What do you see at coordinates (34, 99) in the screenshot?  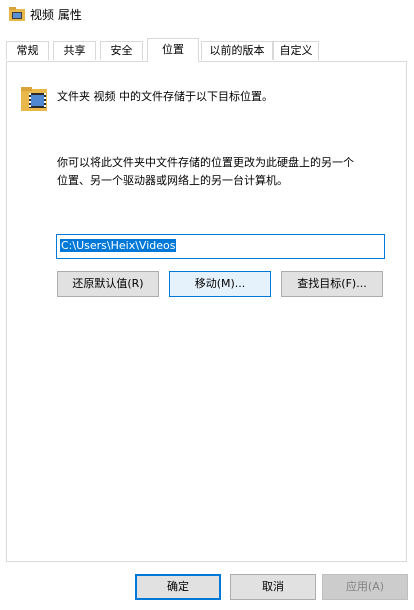 I see `video-folder-icon` at bounding box center [34, 99].